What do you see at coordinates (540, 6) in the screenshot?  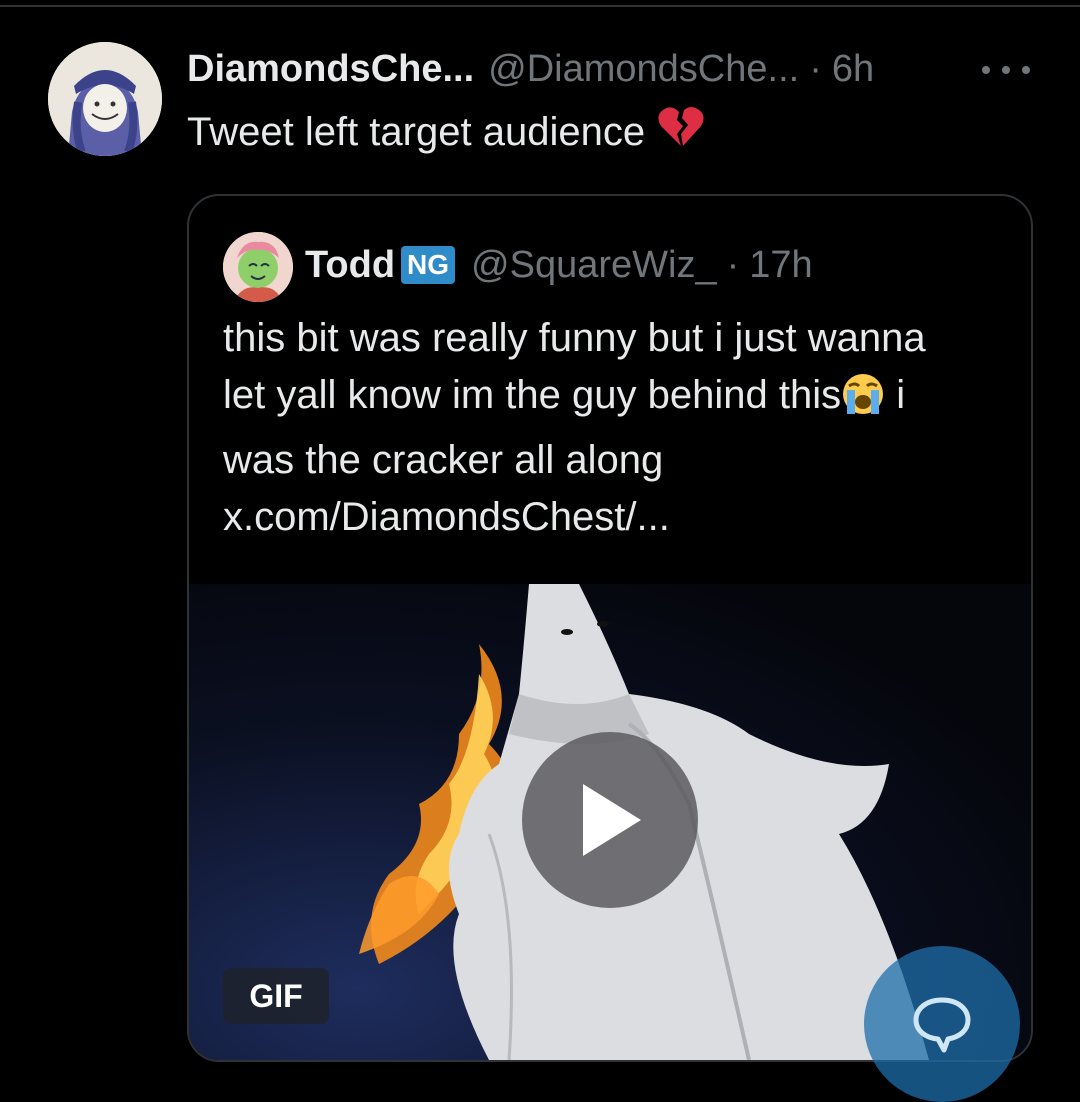 I see `top-divider` at bounding box center [540, 6].